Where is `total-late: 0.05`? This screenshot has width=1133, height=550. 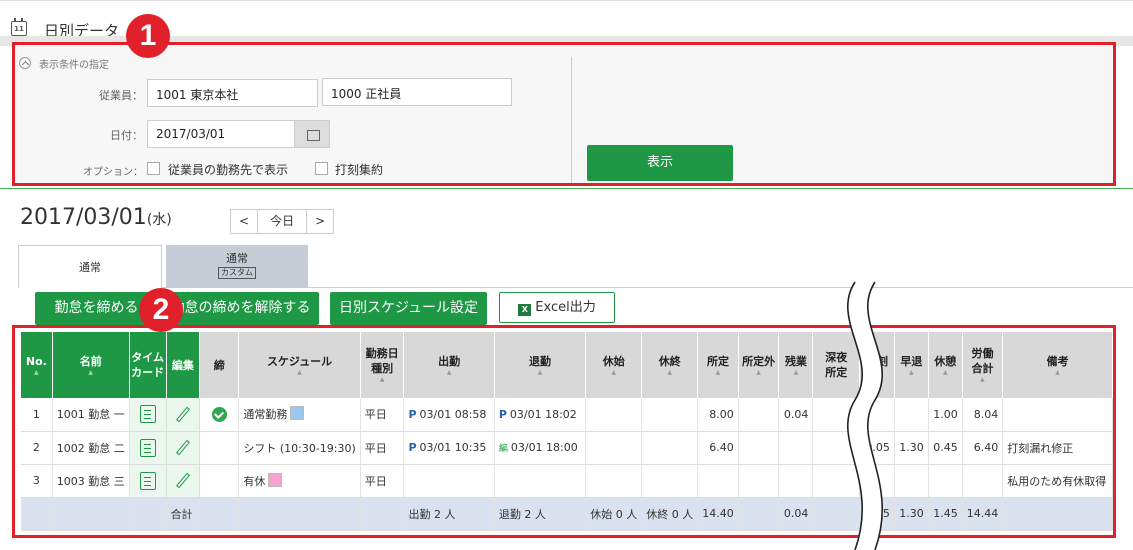 total-late: 0.05 is located at coordinates (877, 514).